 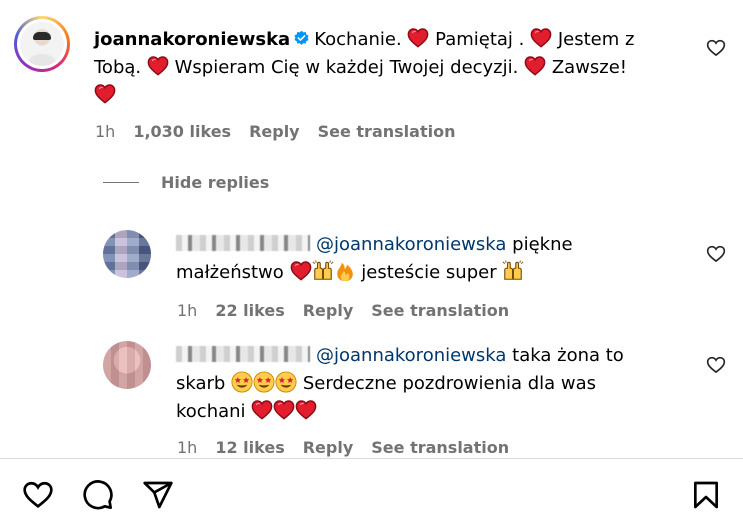 I want to click on fire-emoji, so click(x=345, y=271).